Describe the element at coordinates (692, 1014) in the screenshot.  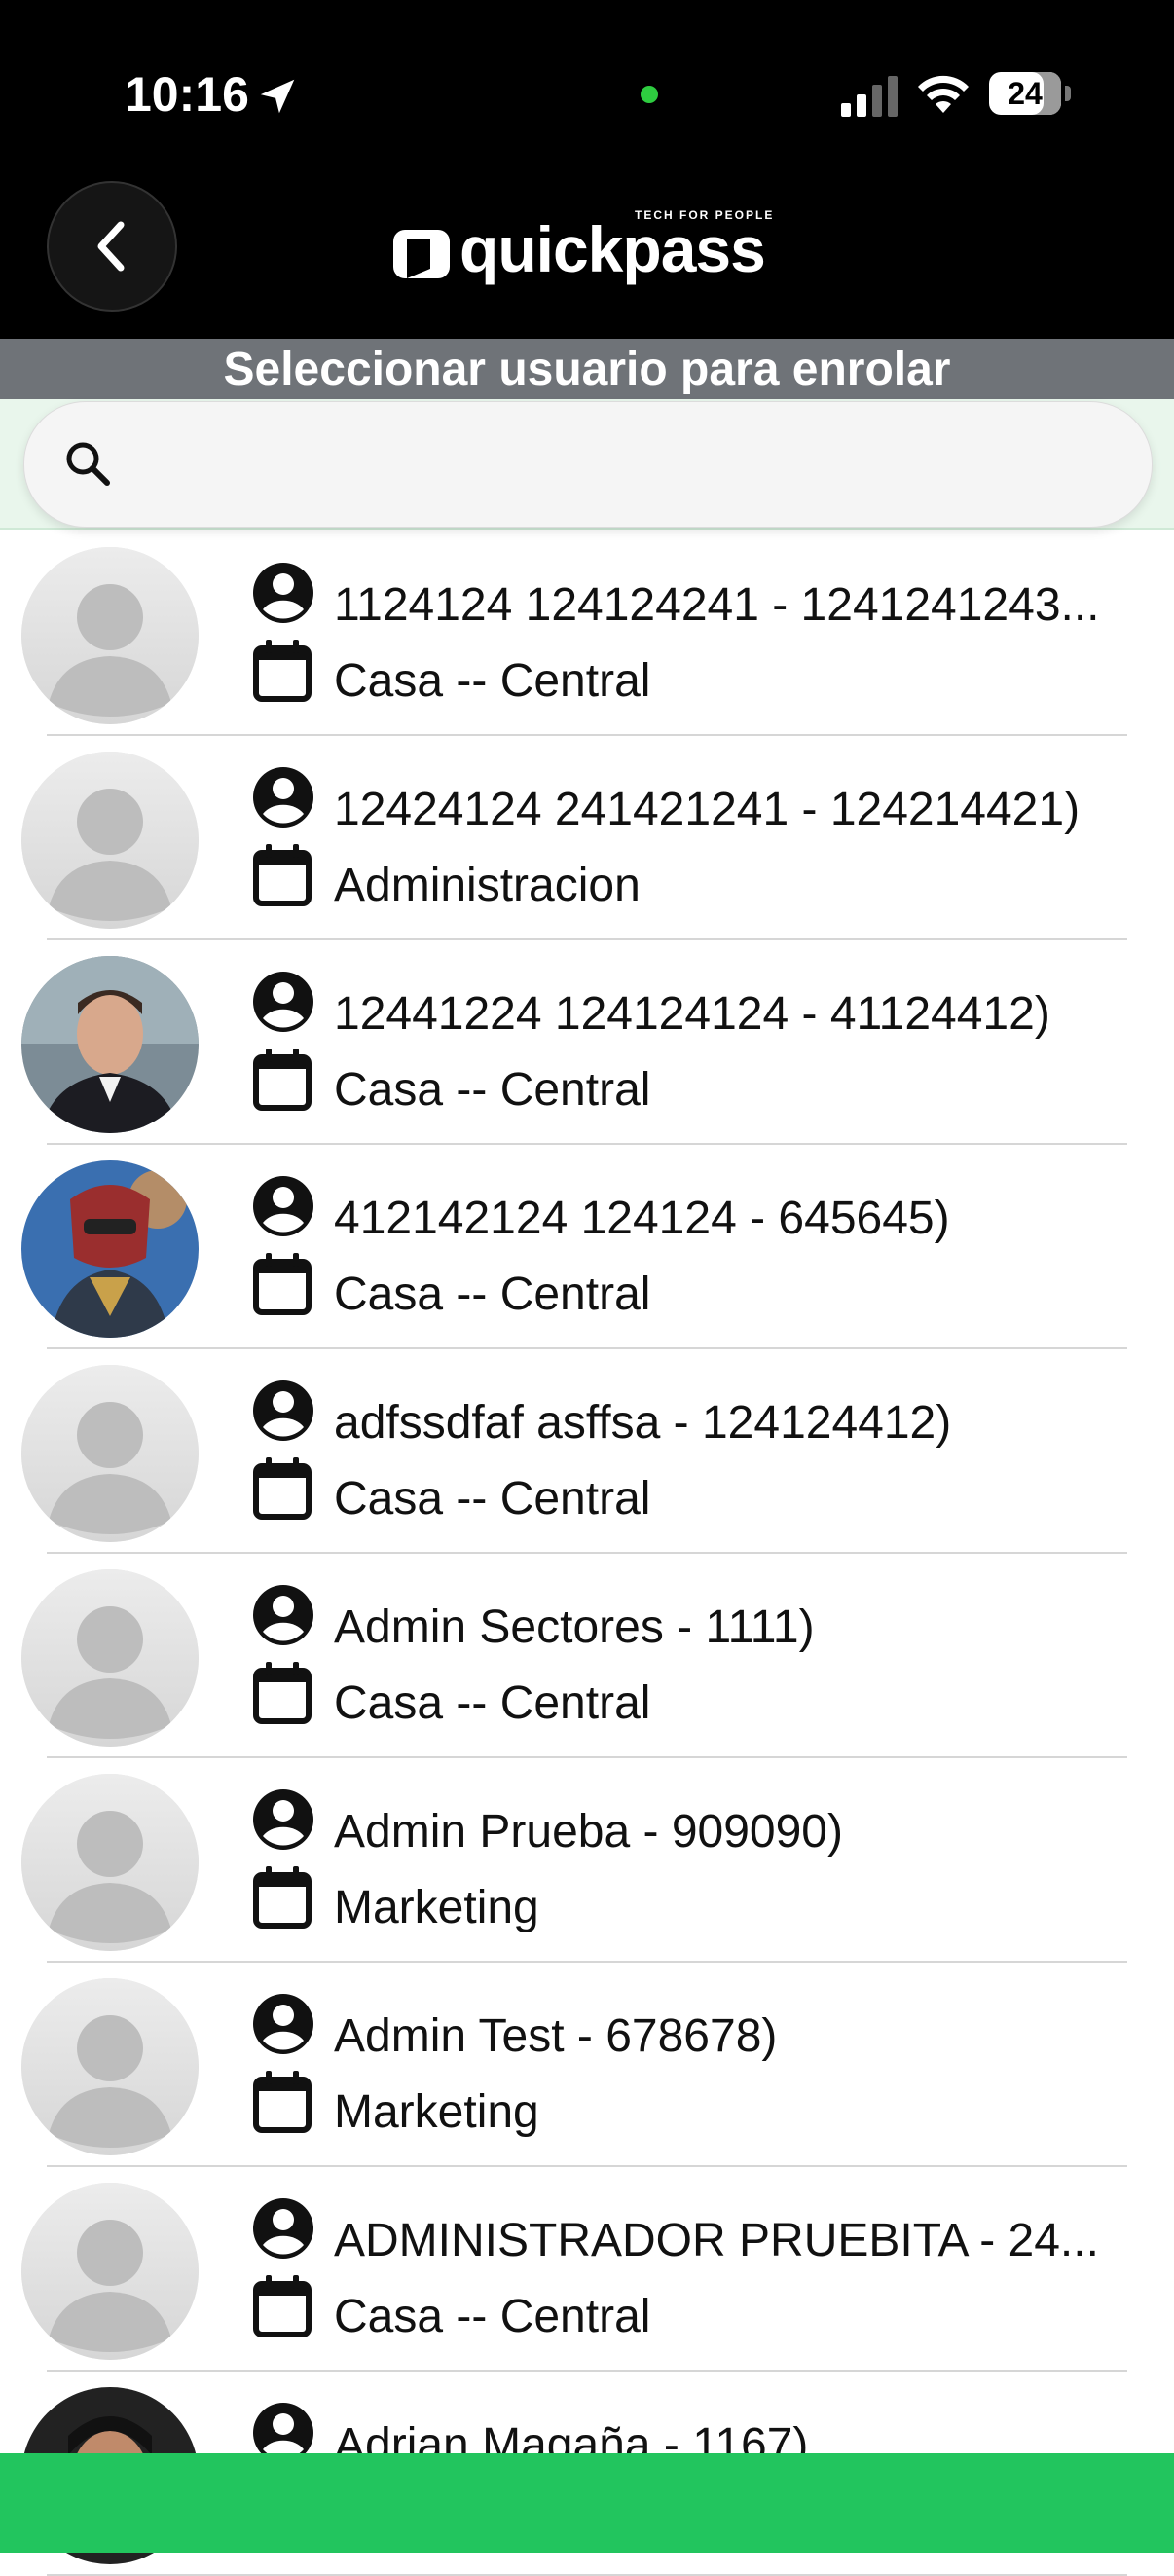
I see `user-name: 12441224 124124124 - 41124412)` at that location.